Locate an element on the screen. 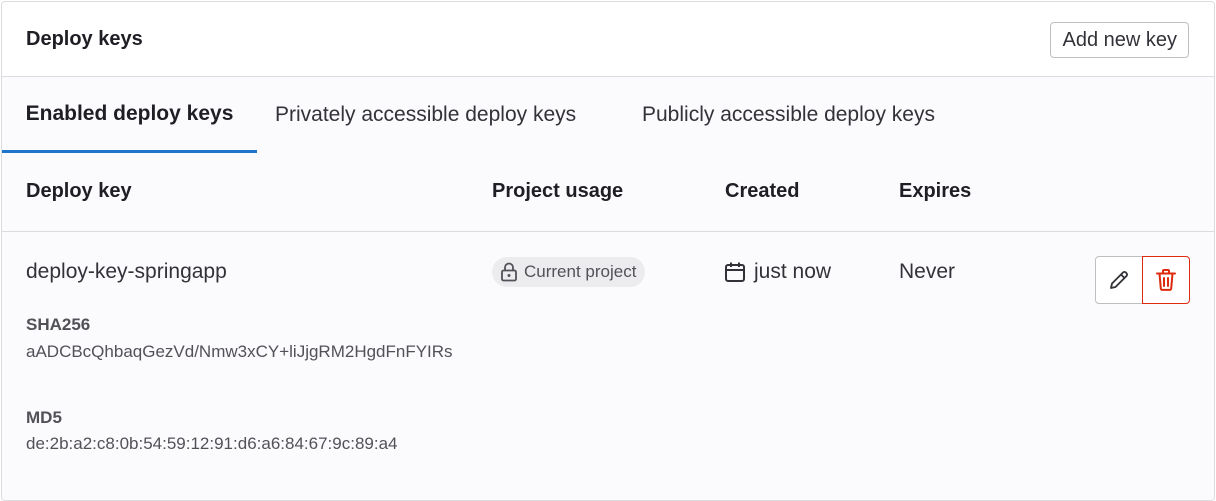 The image size is (1216, 501). trash-icon is located at coordinates (1166, 280).